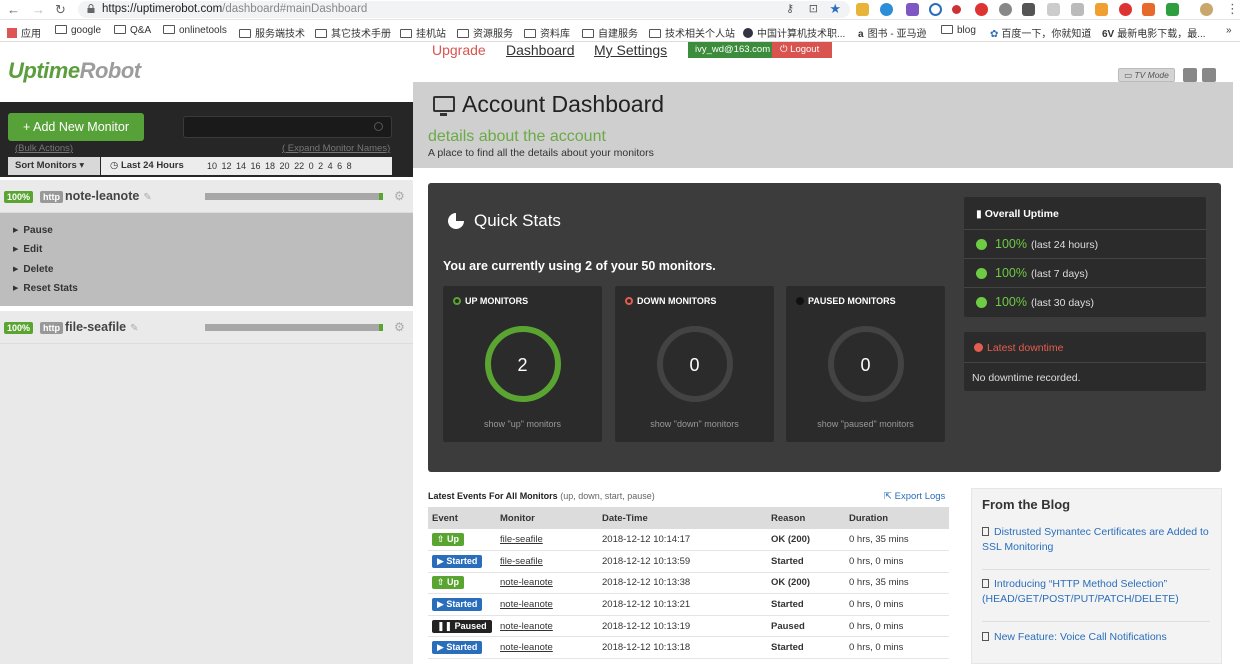 The height and width of the screenshot is (664, 1240). What do you see at coordinates (630, 50) in the screenshot?
I see `nav-my-settings: My Settings` at bounding box center [630, 50].